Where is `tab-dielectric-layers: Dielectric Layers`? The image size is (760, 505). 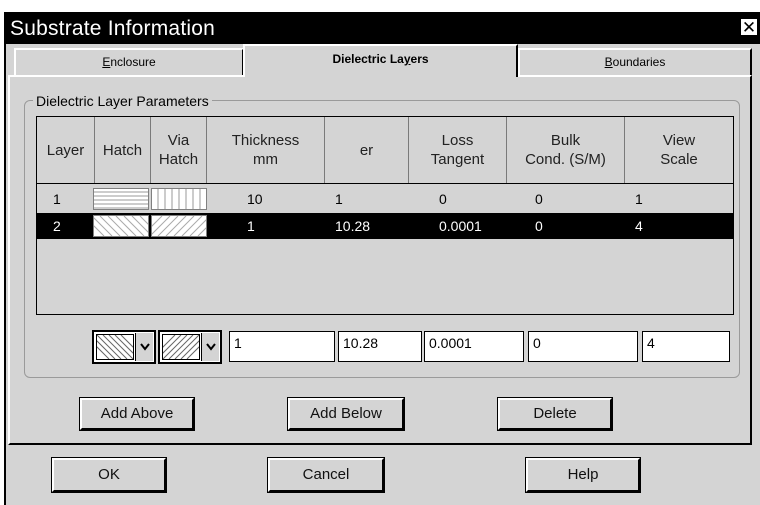 tab-dielectric-layers: Dielectric Layers is located at coordinates (380, 60).